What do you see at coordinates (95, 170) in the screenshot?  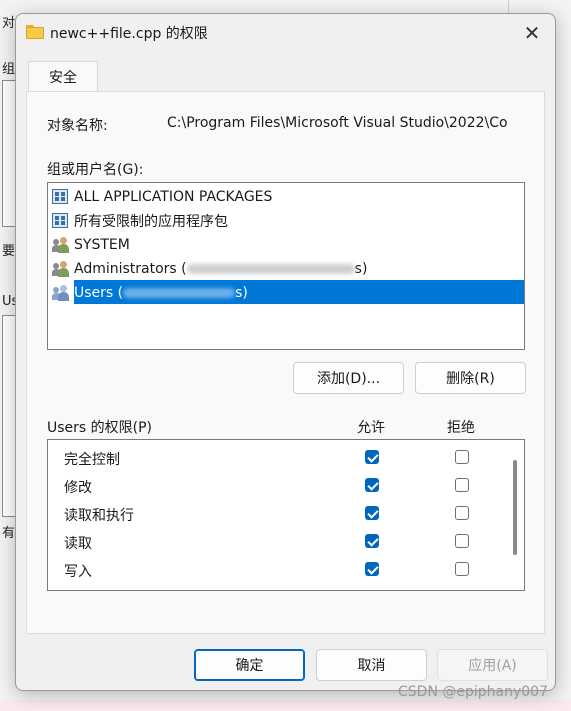 I see `group-list-label: 组或用户名(G):` at bounding box center [95, 170].